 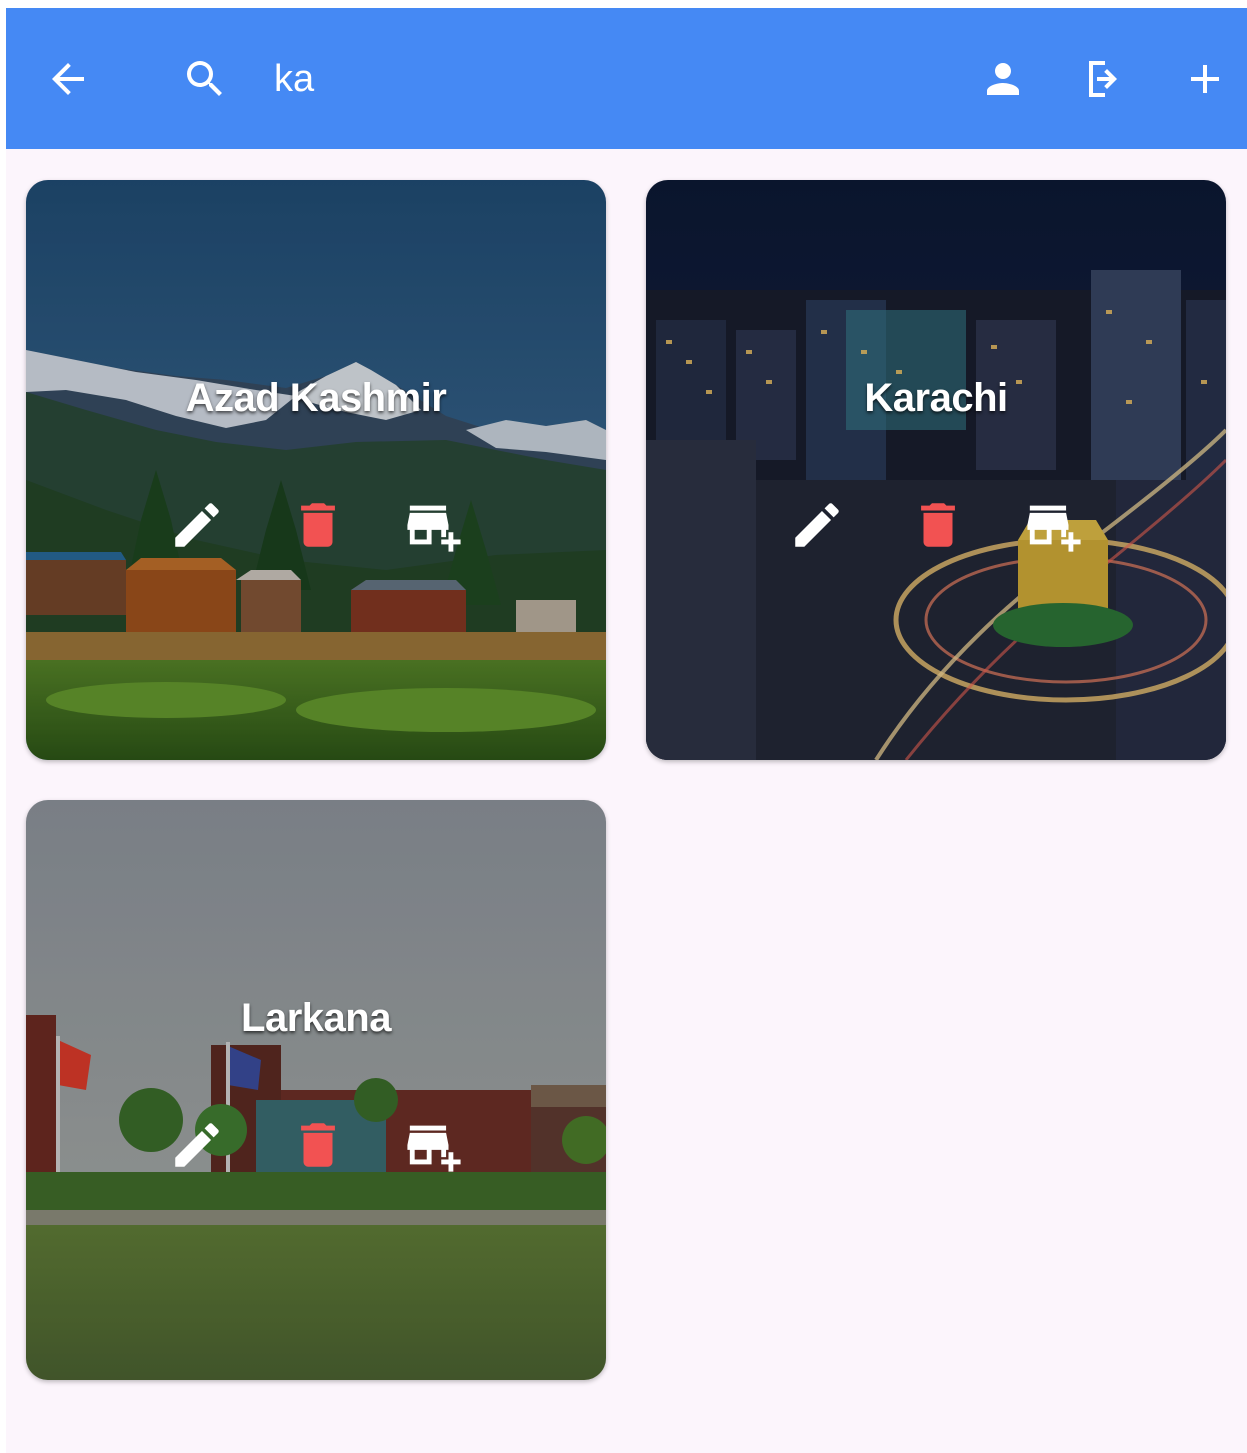 I want to click on add-icon, so click(x=1205, y=79).